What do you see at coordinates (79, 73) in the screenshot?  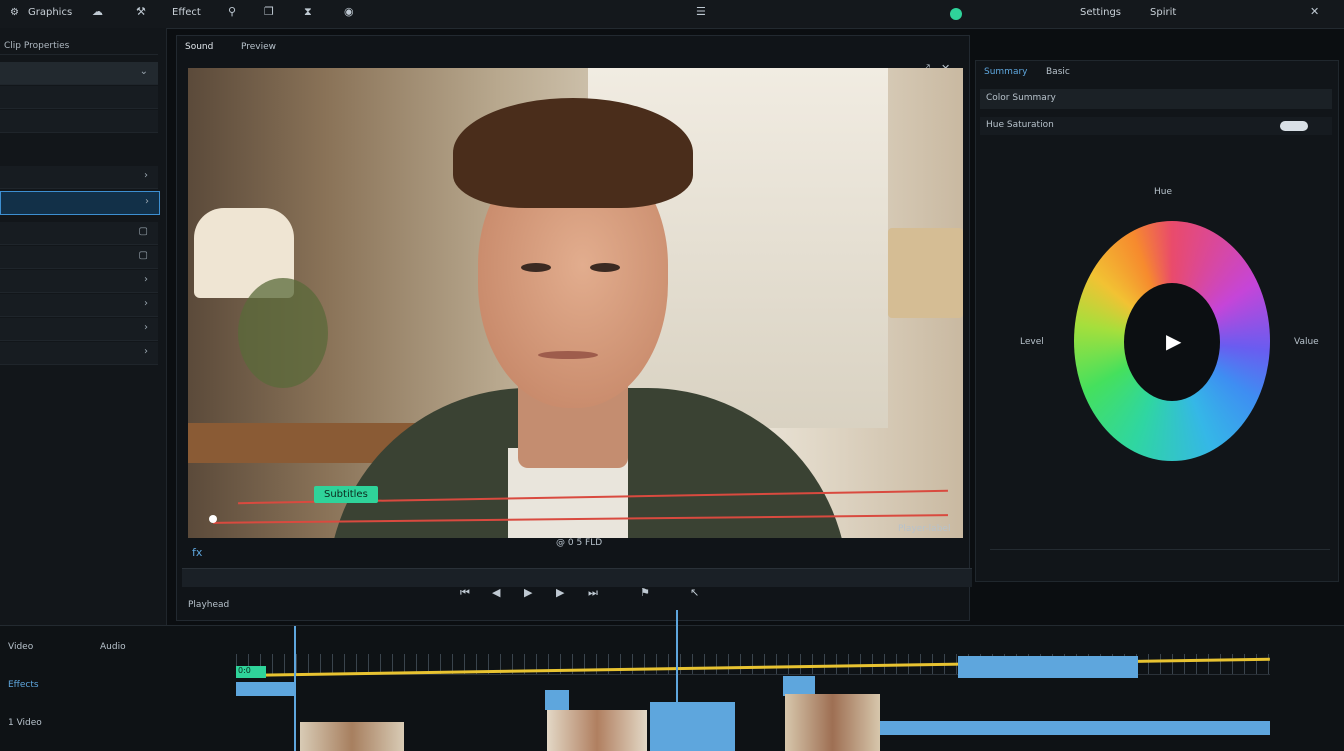 I see `left-row: ⌄` at bounding box center [79, 73].